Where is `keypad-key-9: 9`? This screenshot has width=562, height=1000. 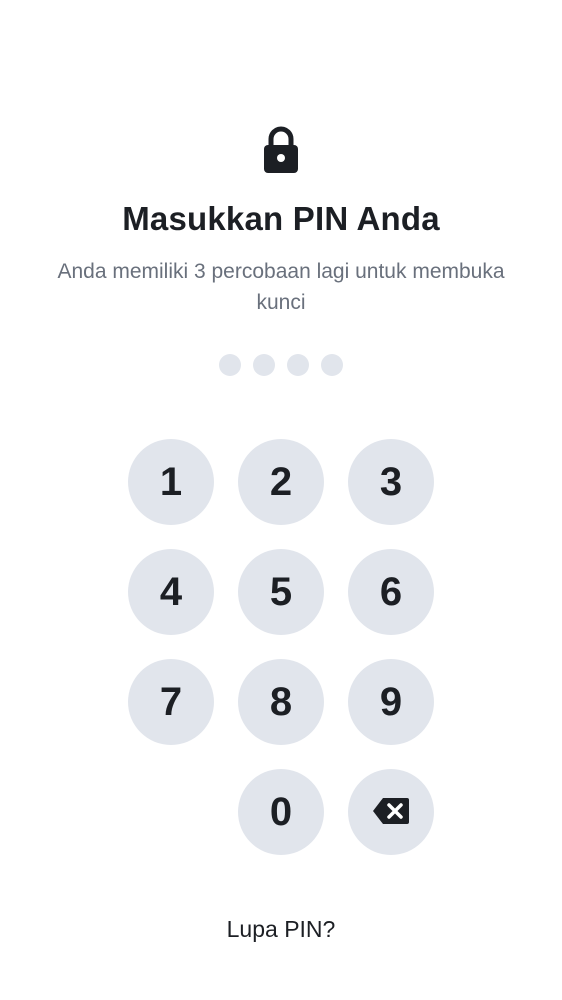 keypad-key-9: 9 is located at coordinates (391, 702).